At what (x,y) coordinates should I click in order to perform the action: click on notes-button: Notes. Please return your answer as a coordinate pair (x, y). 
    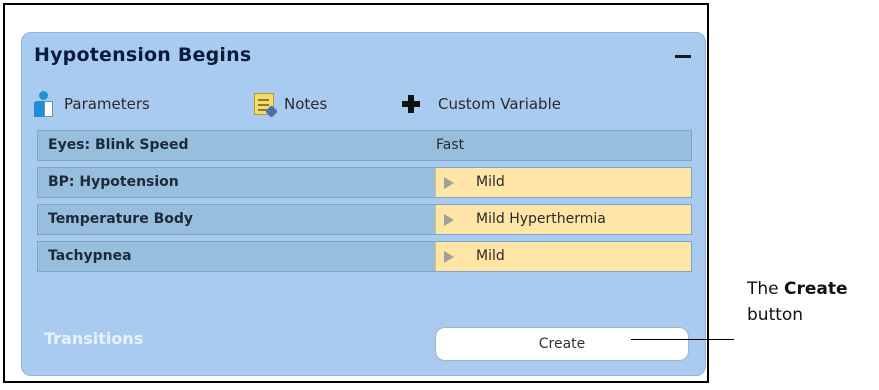
    Looking at the image, I should click on (291, 104).